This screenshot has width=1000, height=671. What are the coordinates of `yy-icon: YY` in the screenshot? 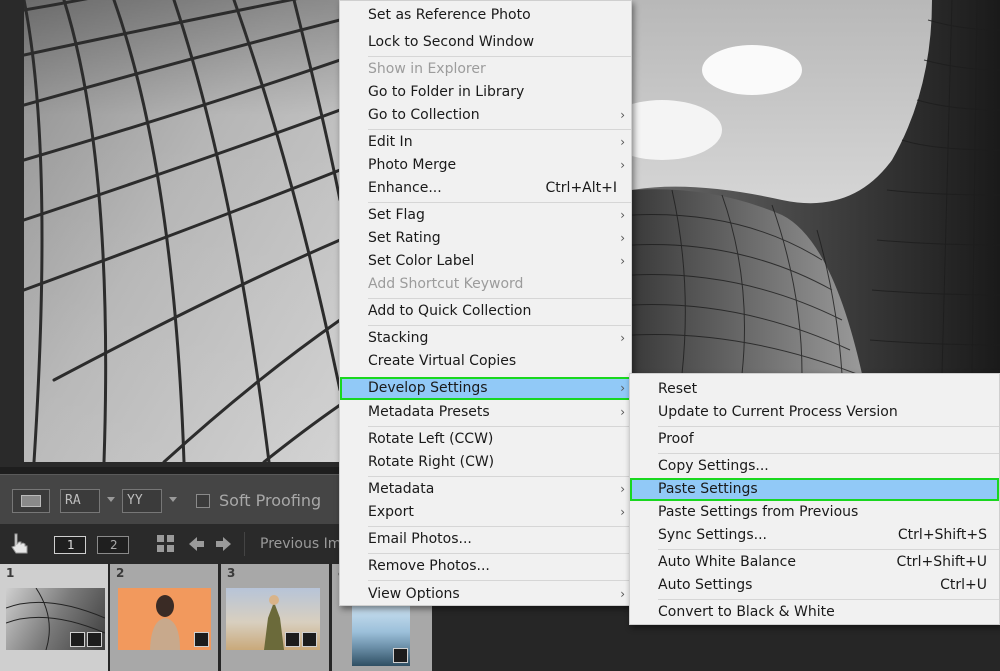 It's located at (135, 500).